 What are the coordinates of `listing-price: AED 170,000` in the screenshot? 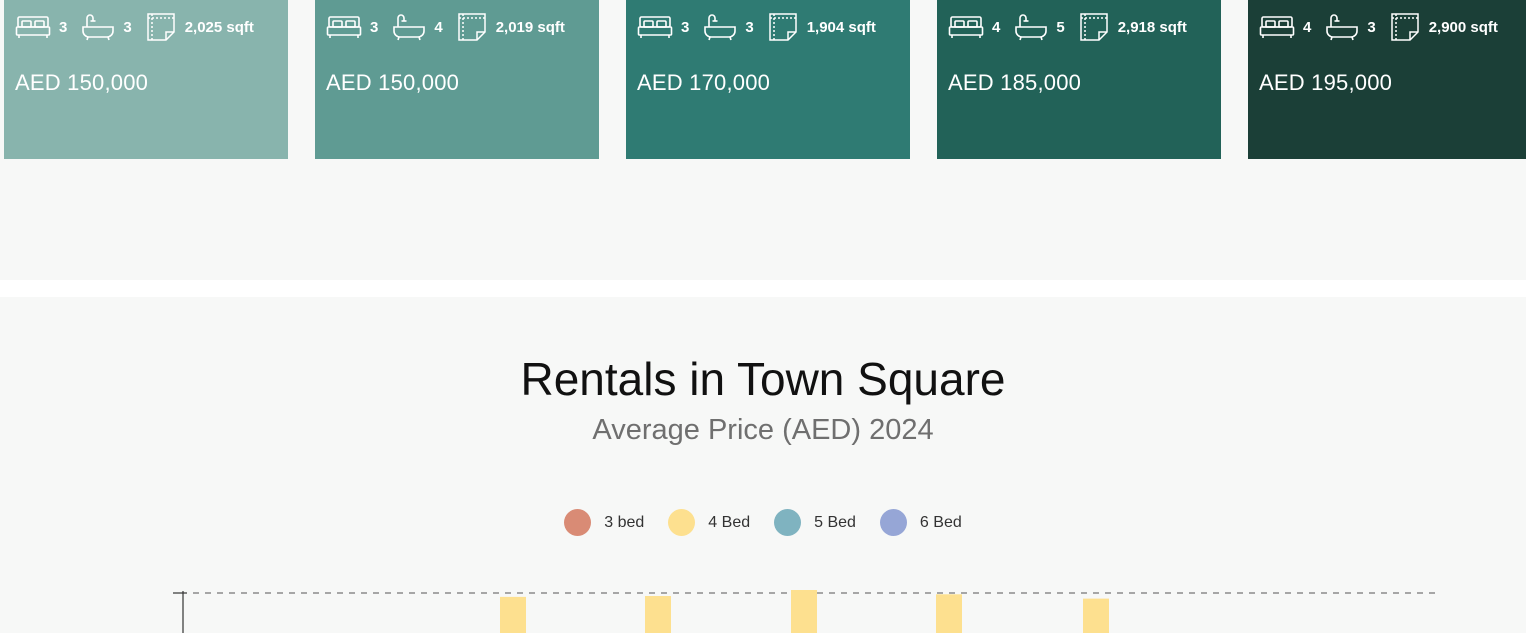 It's located at (704, 82).